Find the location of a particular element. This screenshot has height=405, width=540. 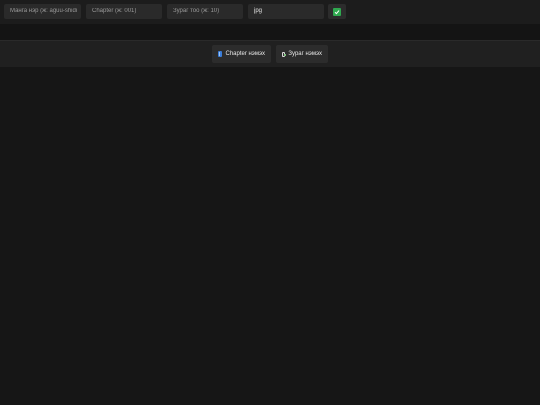

chapter-input is located at coordinates (124, 11).